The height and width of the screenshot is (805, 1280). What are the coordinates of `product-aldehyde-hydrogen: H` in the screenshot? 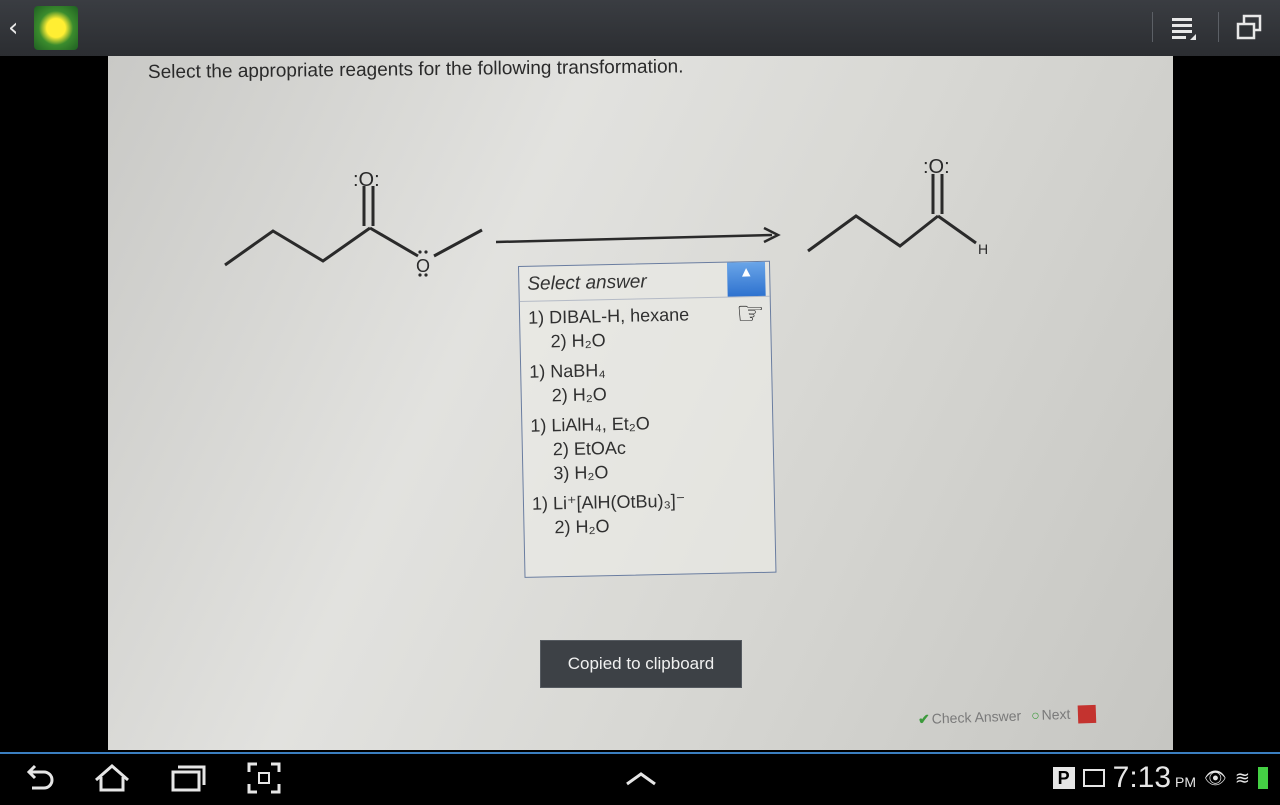 It's located at (983, 249).